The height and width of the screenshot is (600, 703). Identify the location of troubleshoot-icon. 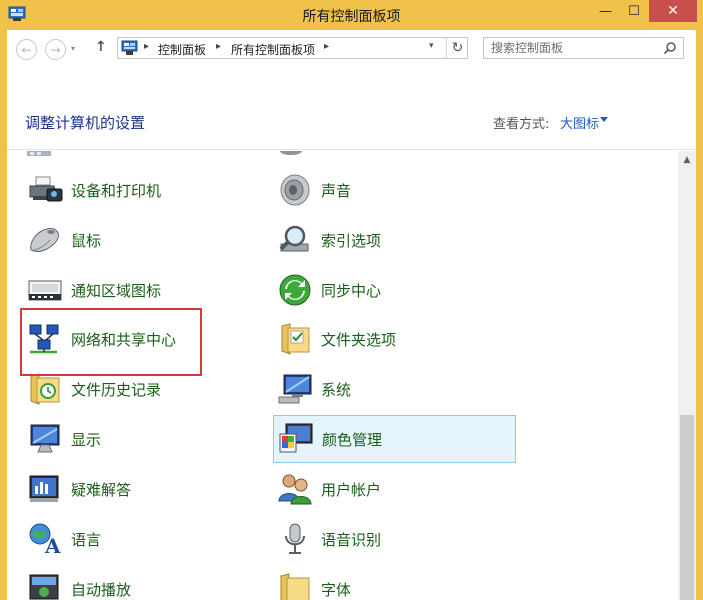
(44, 488).